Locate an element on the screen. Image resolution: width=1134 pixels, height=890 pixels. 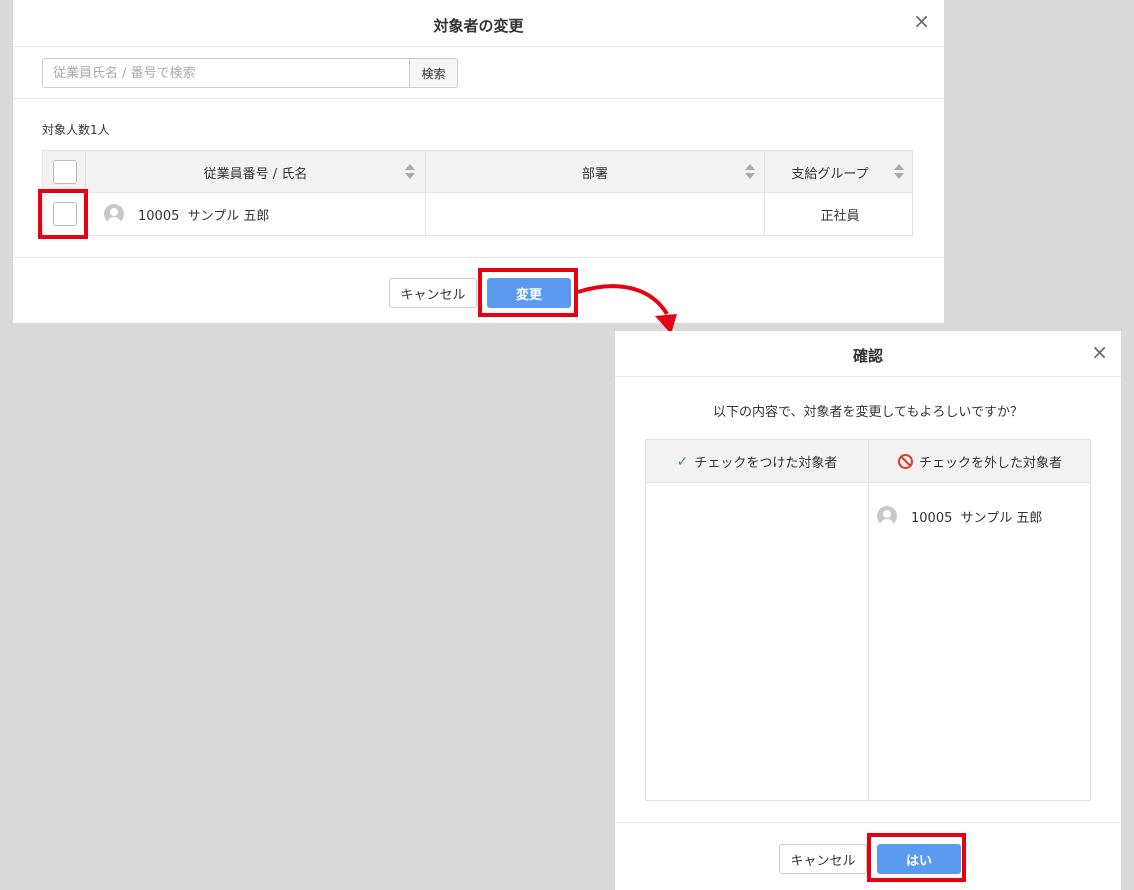
column-header-label: チェックを外した対象者 is located at coordinates (990, 463).